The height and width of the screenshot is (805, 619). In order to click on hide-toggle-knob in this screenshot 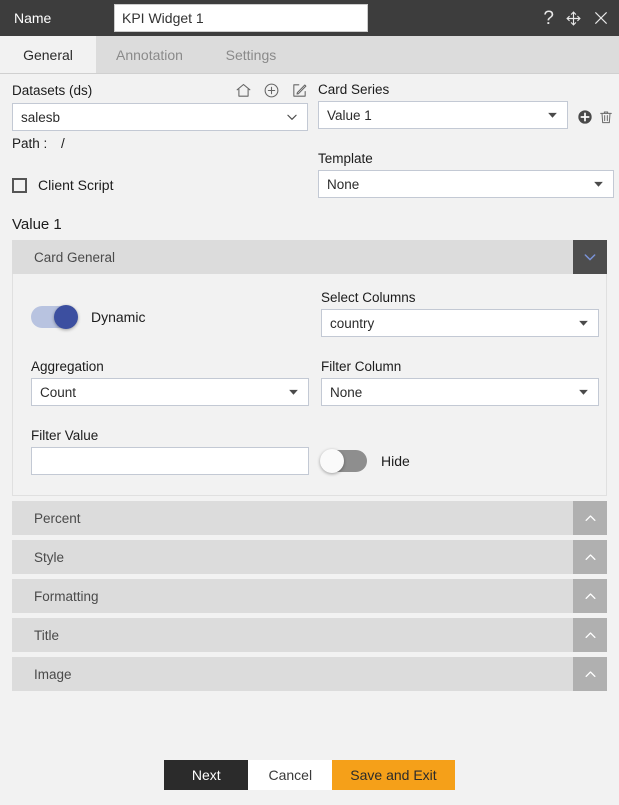, I will do `click(332, 461)`.